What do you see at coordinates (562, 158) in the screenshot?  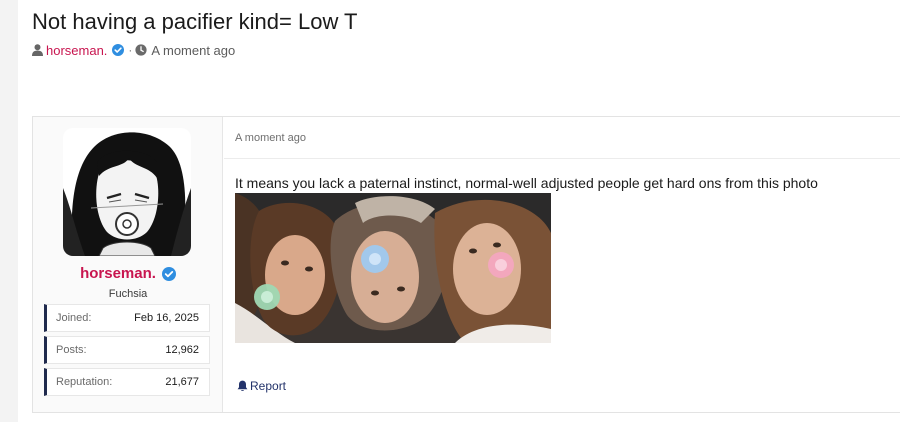 I see `post-divider` at bounding box center [562, 158].